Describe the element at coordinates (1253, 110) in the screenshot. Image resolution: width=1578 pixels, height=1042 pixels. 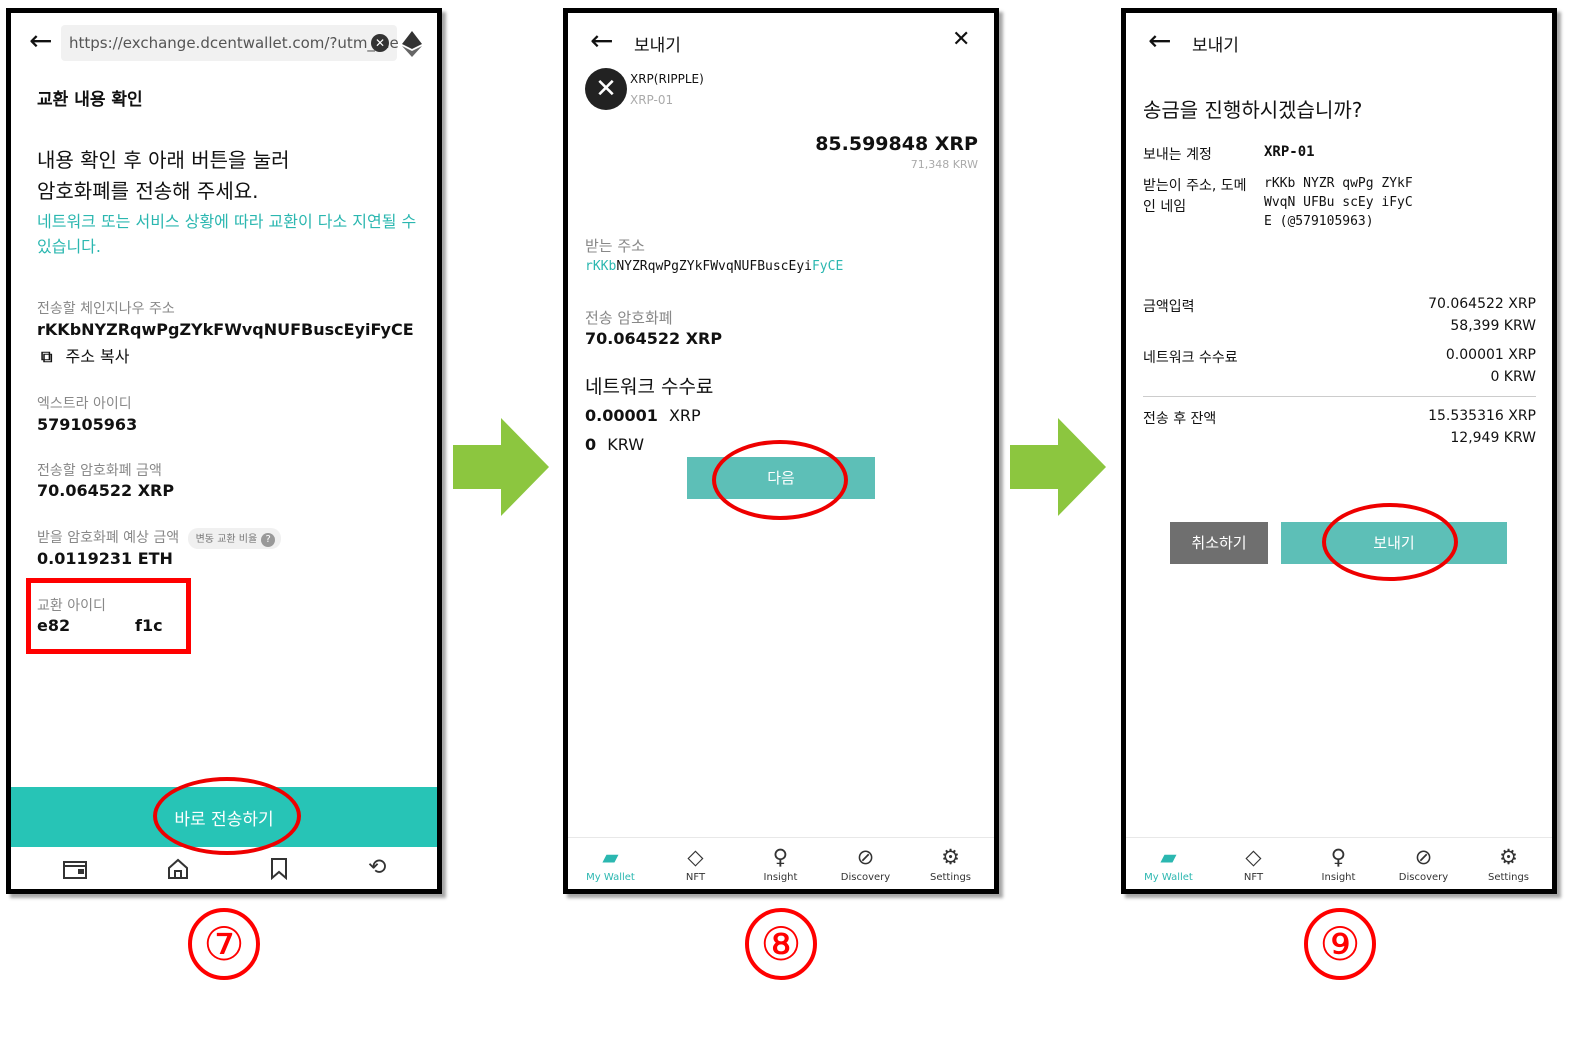
I see `confirm-question: 송금을 진행하시겠습니까?` at that location.